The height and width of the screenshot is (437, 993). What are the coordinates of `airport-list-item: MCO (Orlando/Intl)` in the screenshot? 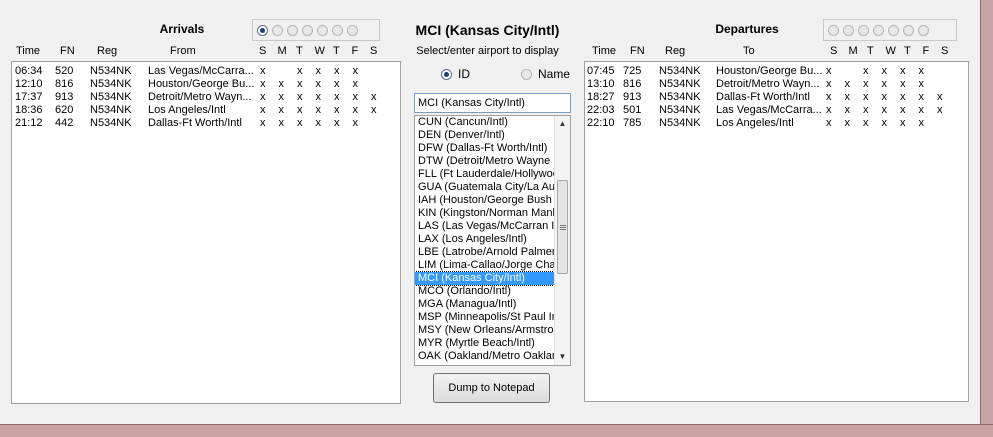 It's located at (484, 291).